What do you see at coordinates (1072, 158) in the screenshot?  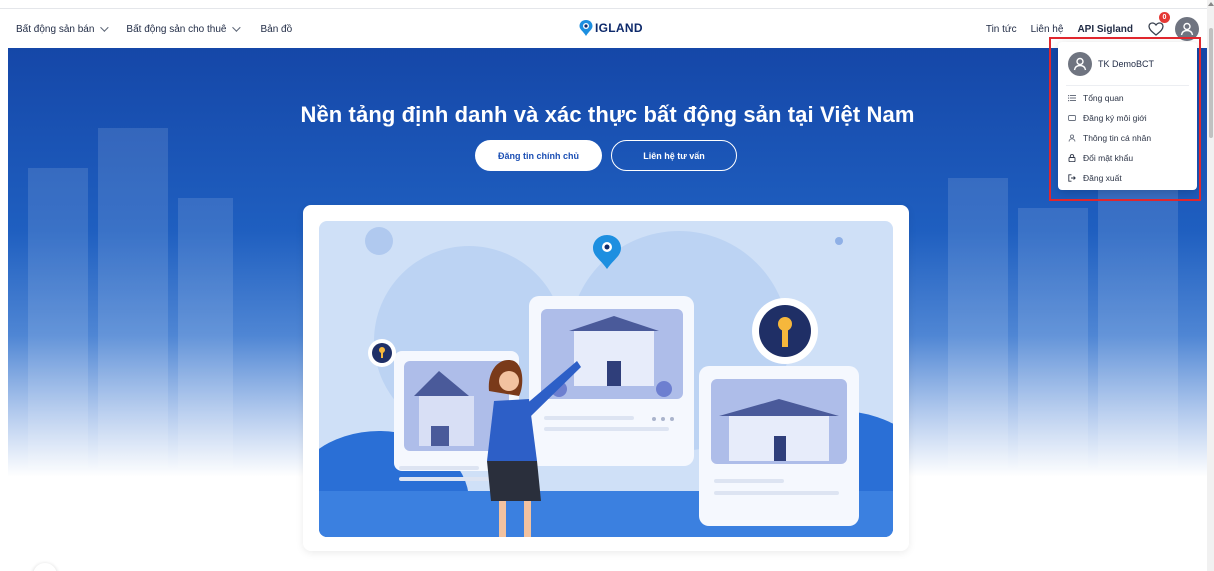 I see `lock-icon` at bounding box center [1072, 158].